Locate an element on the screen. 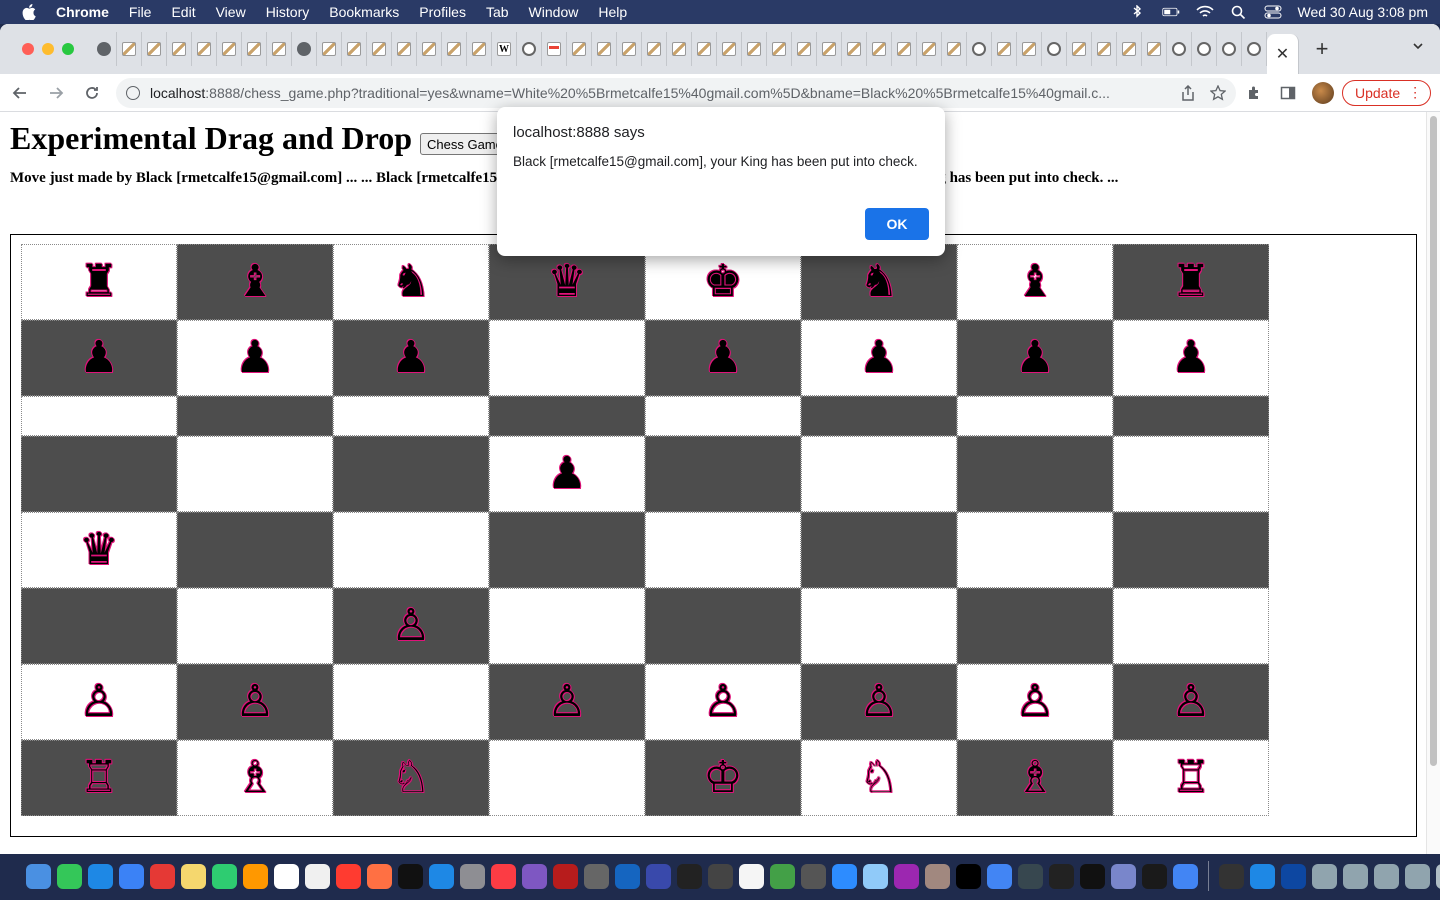 This screenshot has height=900, width=1440. tv2-dock-icon is located at coordinates (1154, 876).